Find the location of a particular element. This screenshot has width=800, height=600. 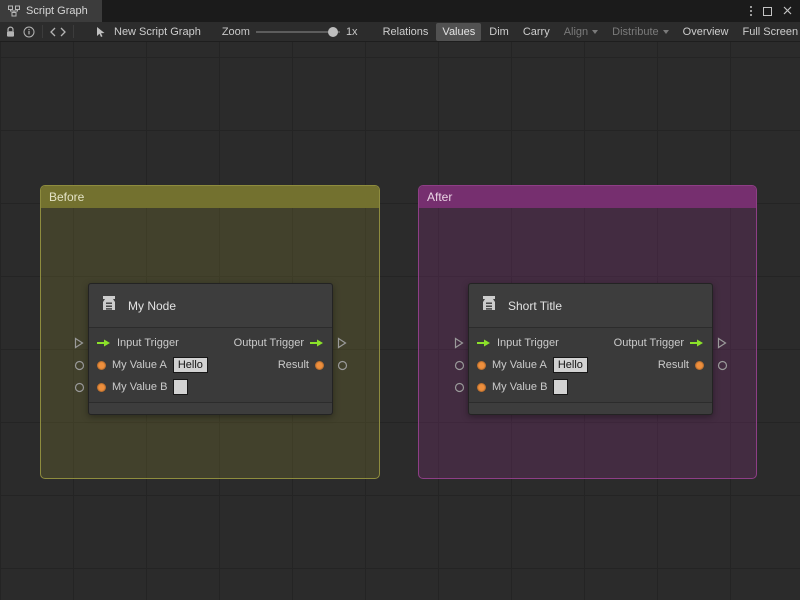

distribute-button: Distribute is located at coordinates (640, 32).